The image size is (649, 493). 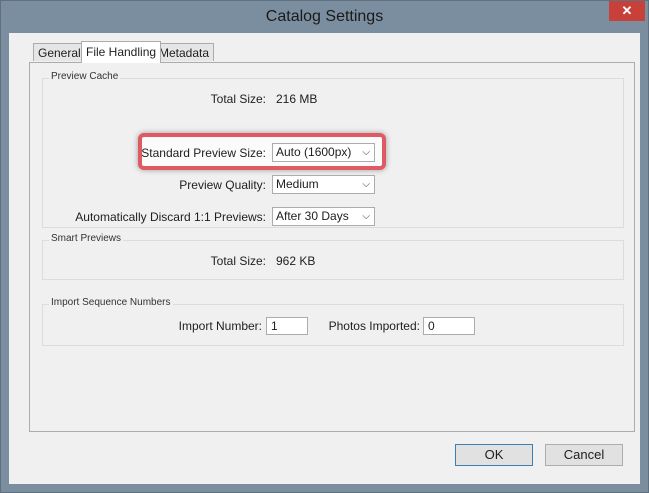 What do you see at coordinates (85, 76) in the screenshot?
I see `group-label: Preview Cache` at bounding box center [85, 76].